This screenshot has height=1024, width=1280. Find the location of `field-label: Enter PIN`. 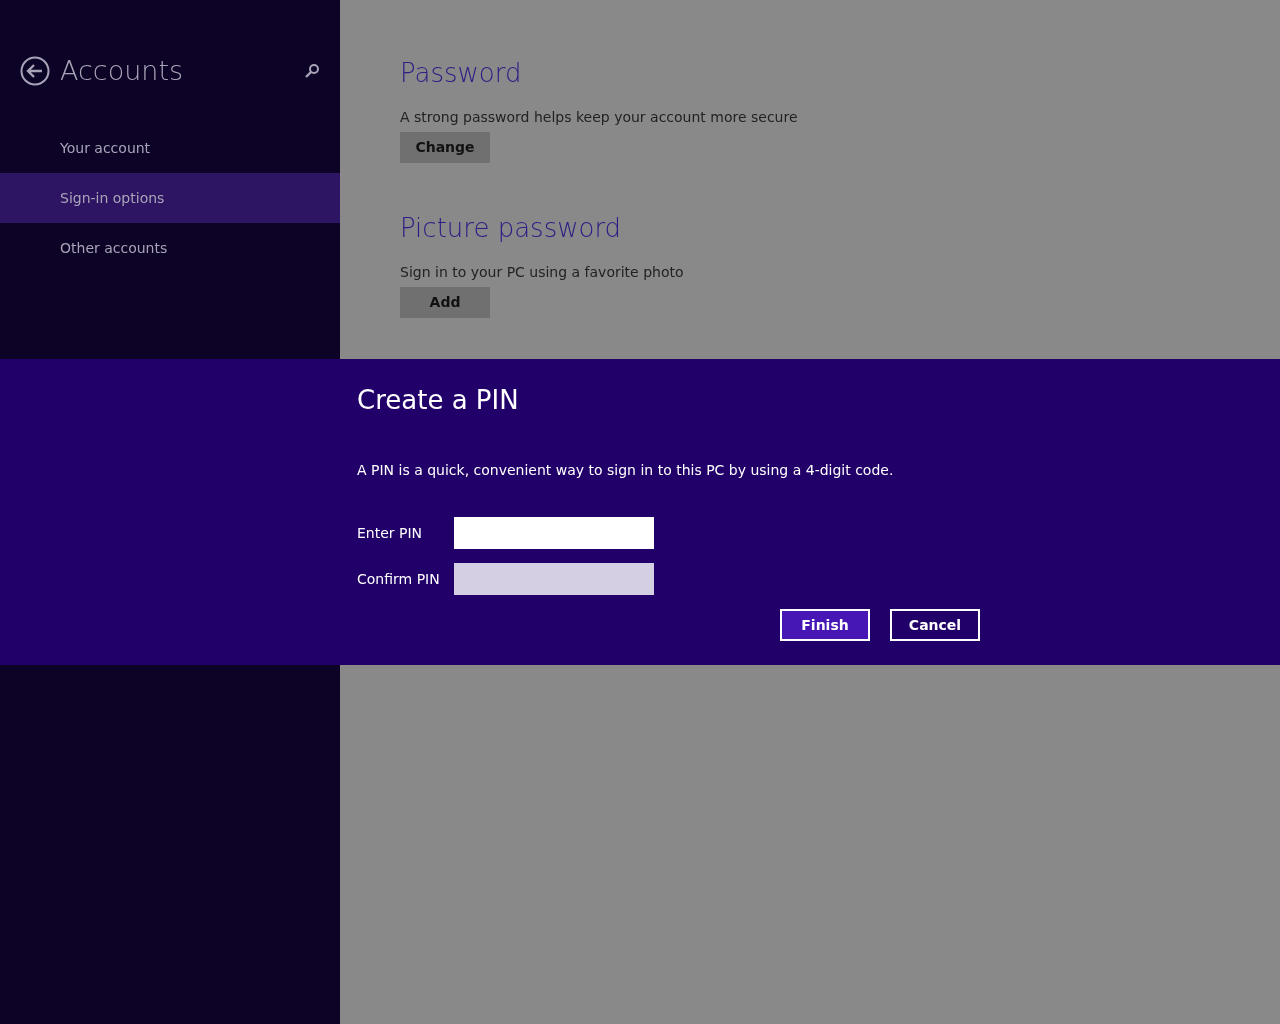

field-label: Enter PIN is located at coordinates (390, 533).